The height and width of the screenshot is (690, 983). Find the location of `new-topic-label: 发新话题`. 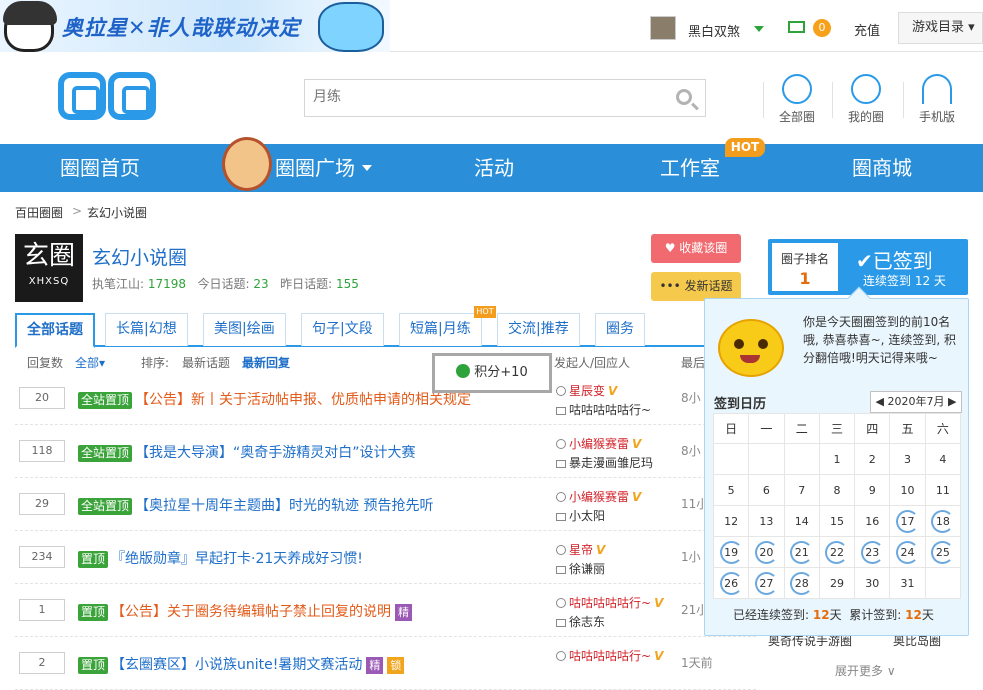

new-topic-label: 发新话题 is located at coordinates (708, 286).